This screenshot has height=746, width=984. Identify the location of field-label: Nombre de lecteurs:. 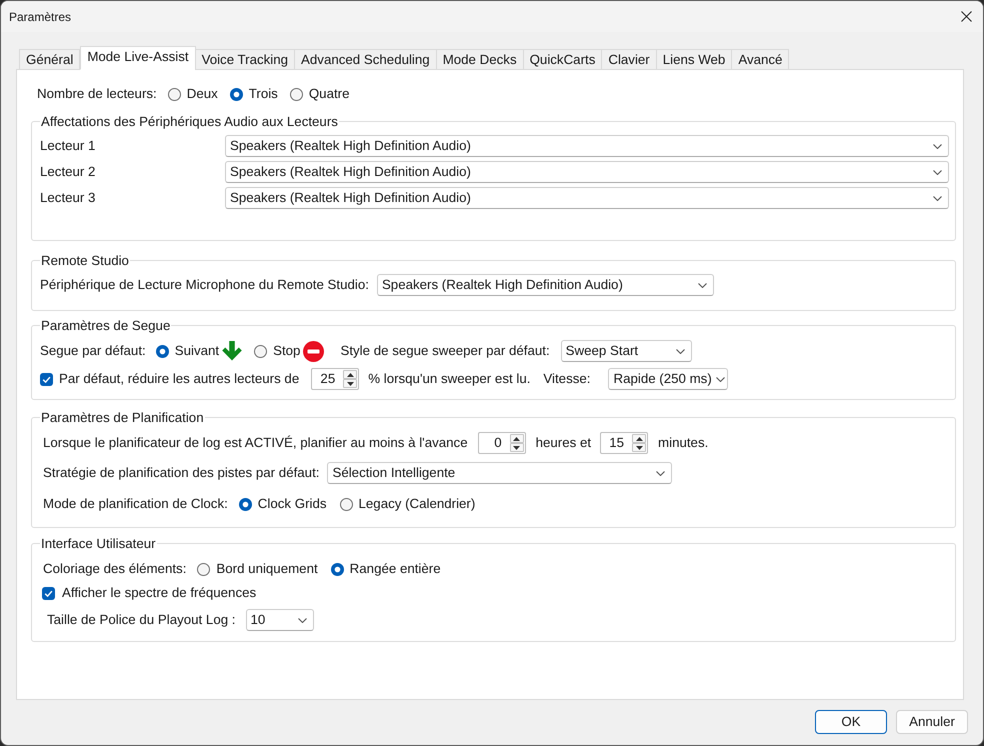
(97, 94).